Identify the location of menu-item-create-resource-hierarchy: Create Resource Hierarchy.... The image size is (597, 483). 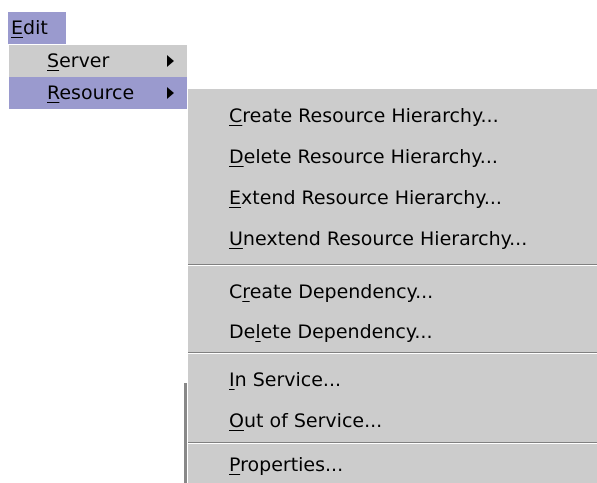
(392, 116).